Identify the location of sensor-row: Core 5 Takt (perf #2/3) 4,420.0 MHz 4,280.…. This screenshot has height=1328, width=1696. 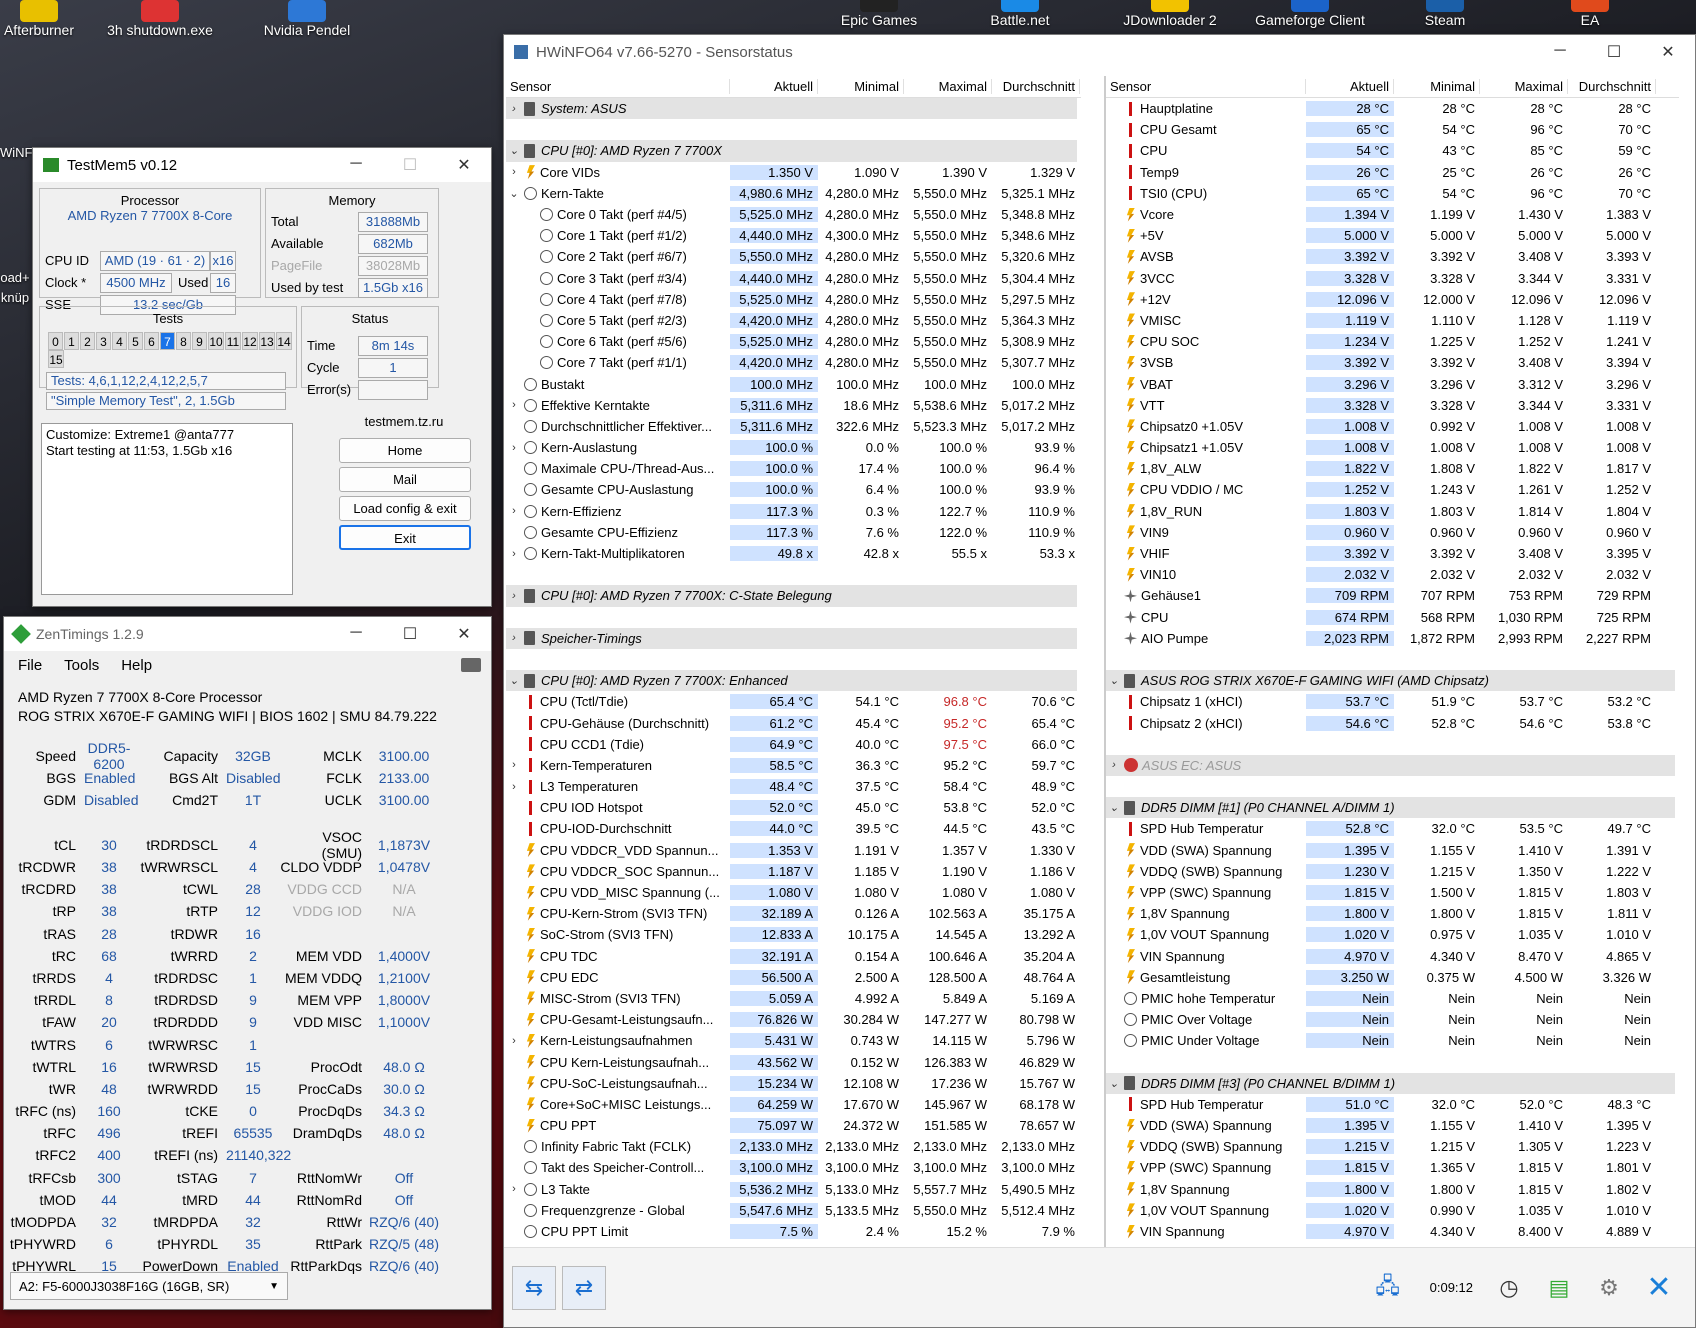
(793, 320).